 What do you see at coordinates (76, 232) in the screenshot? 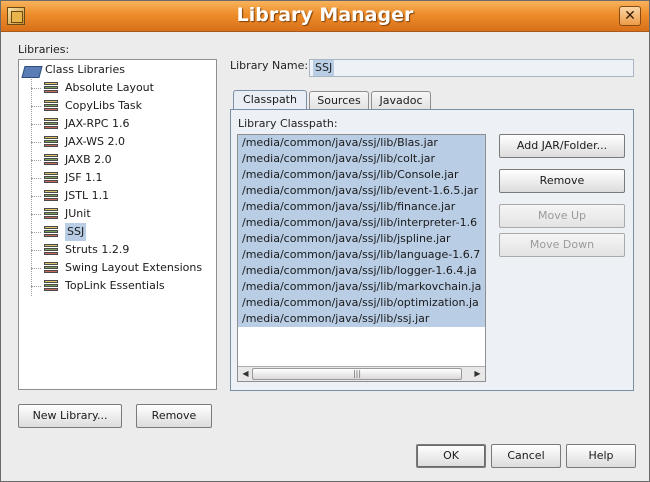
I see `library-item-label: SSJ` at bounding box center [76, 232].